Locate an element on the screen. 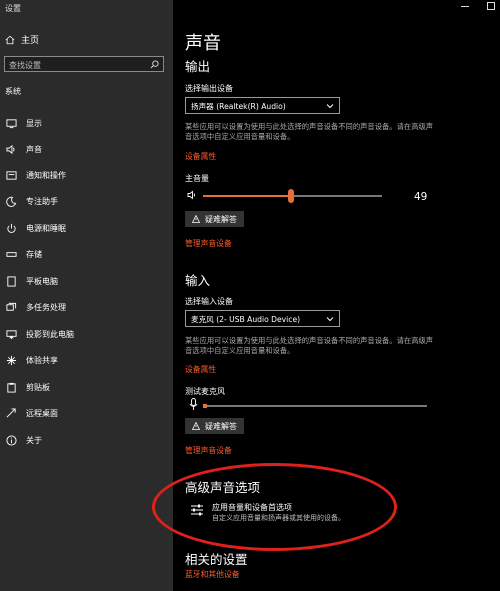  speaker-icon is located at coordinates (11, 149).